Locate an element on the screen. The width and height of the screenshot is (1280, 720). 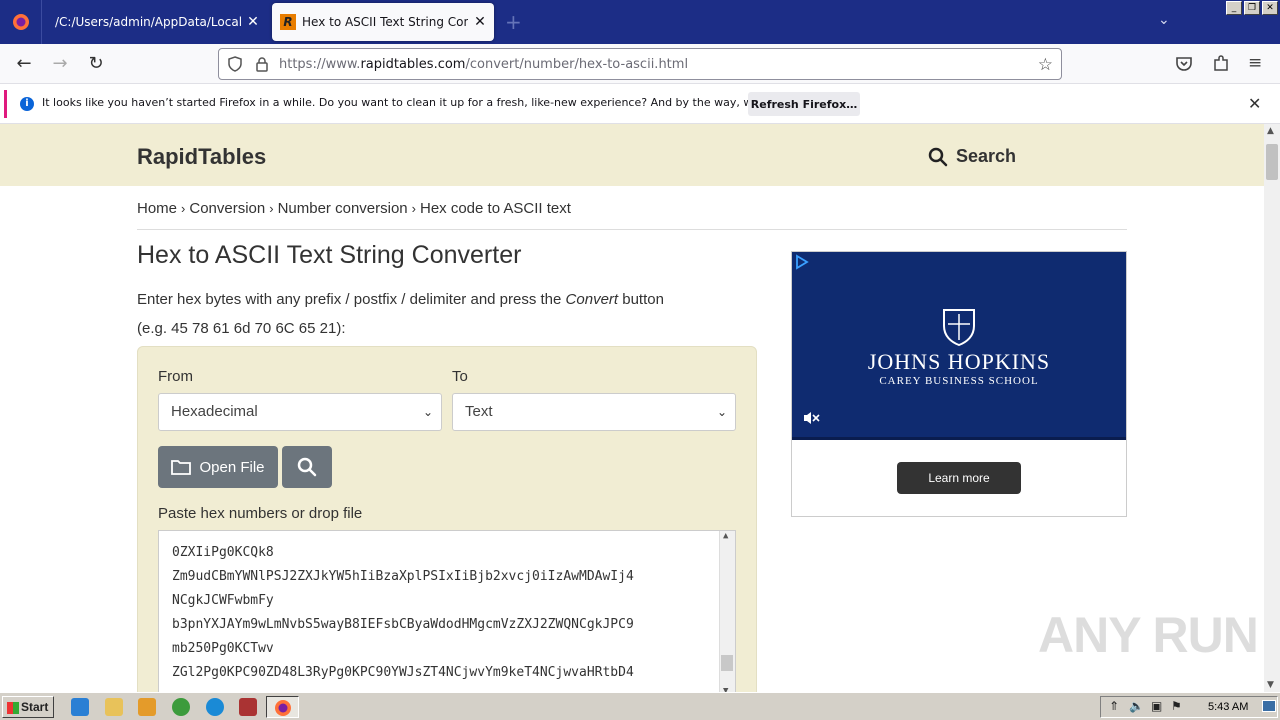
chrome-icon is located at coordinates (181, 707).